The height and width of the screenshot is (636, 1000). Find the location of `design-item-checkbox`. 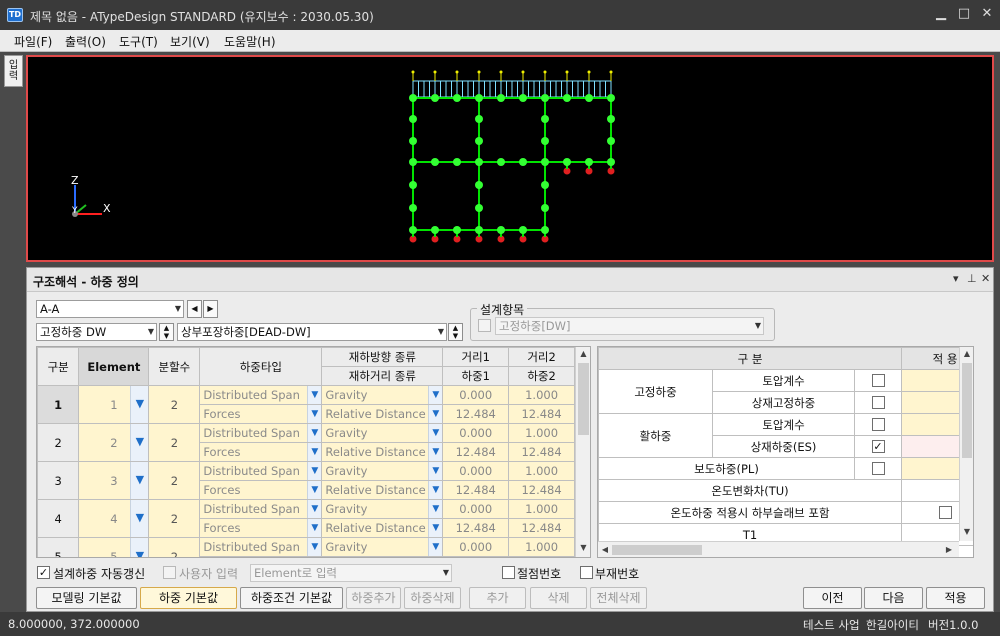

design-item-checkbox is located at coordinates (484, 325).